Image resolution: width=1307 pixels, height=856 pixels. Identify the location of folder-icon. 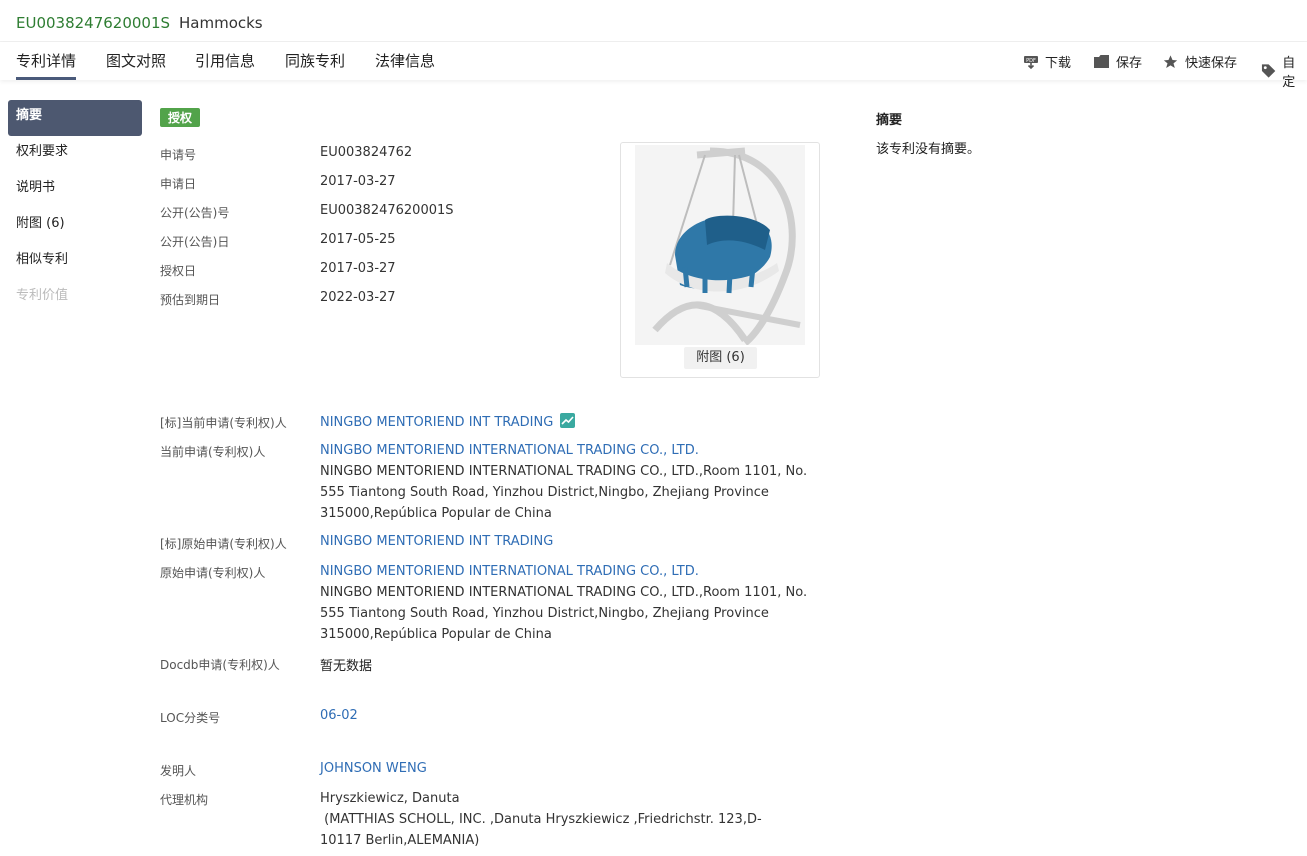
(1101, 61).